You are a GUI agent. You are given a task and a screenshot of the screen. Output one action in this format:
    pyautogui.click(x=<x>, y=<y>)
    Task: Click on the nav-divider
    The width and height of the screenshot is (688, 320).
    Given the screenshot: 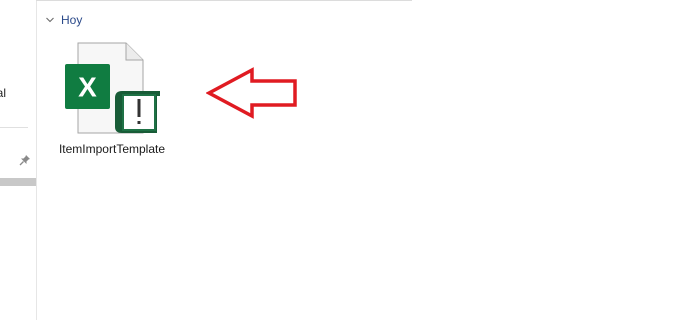 What is the action you would take?
    pyautogui.click(x=14, y=127)
    